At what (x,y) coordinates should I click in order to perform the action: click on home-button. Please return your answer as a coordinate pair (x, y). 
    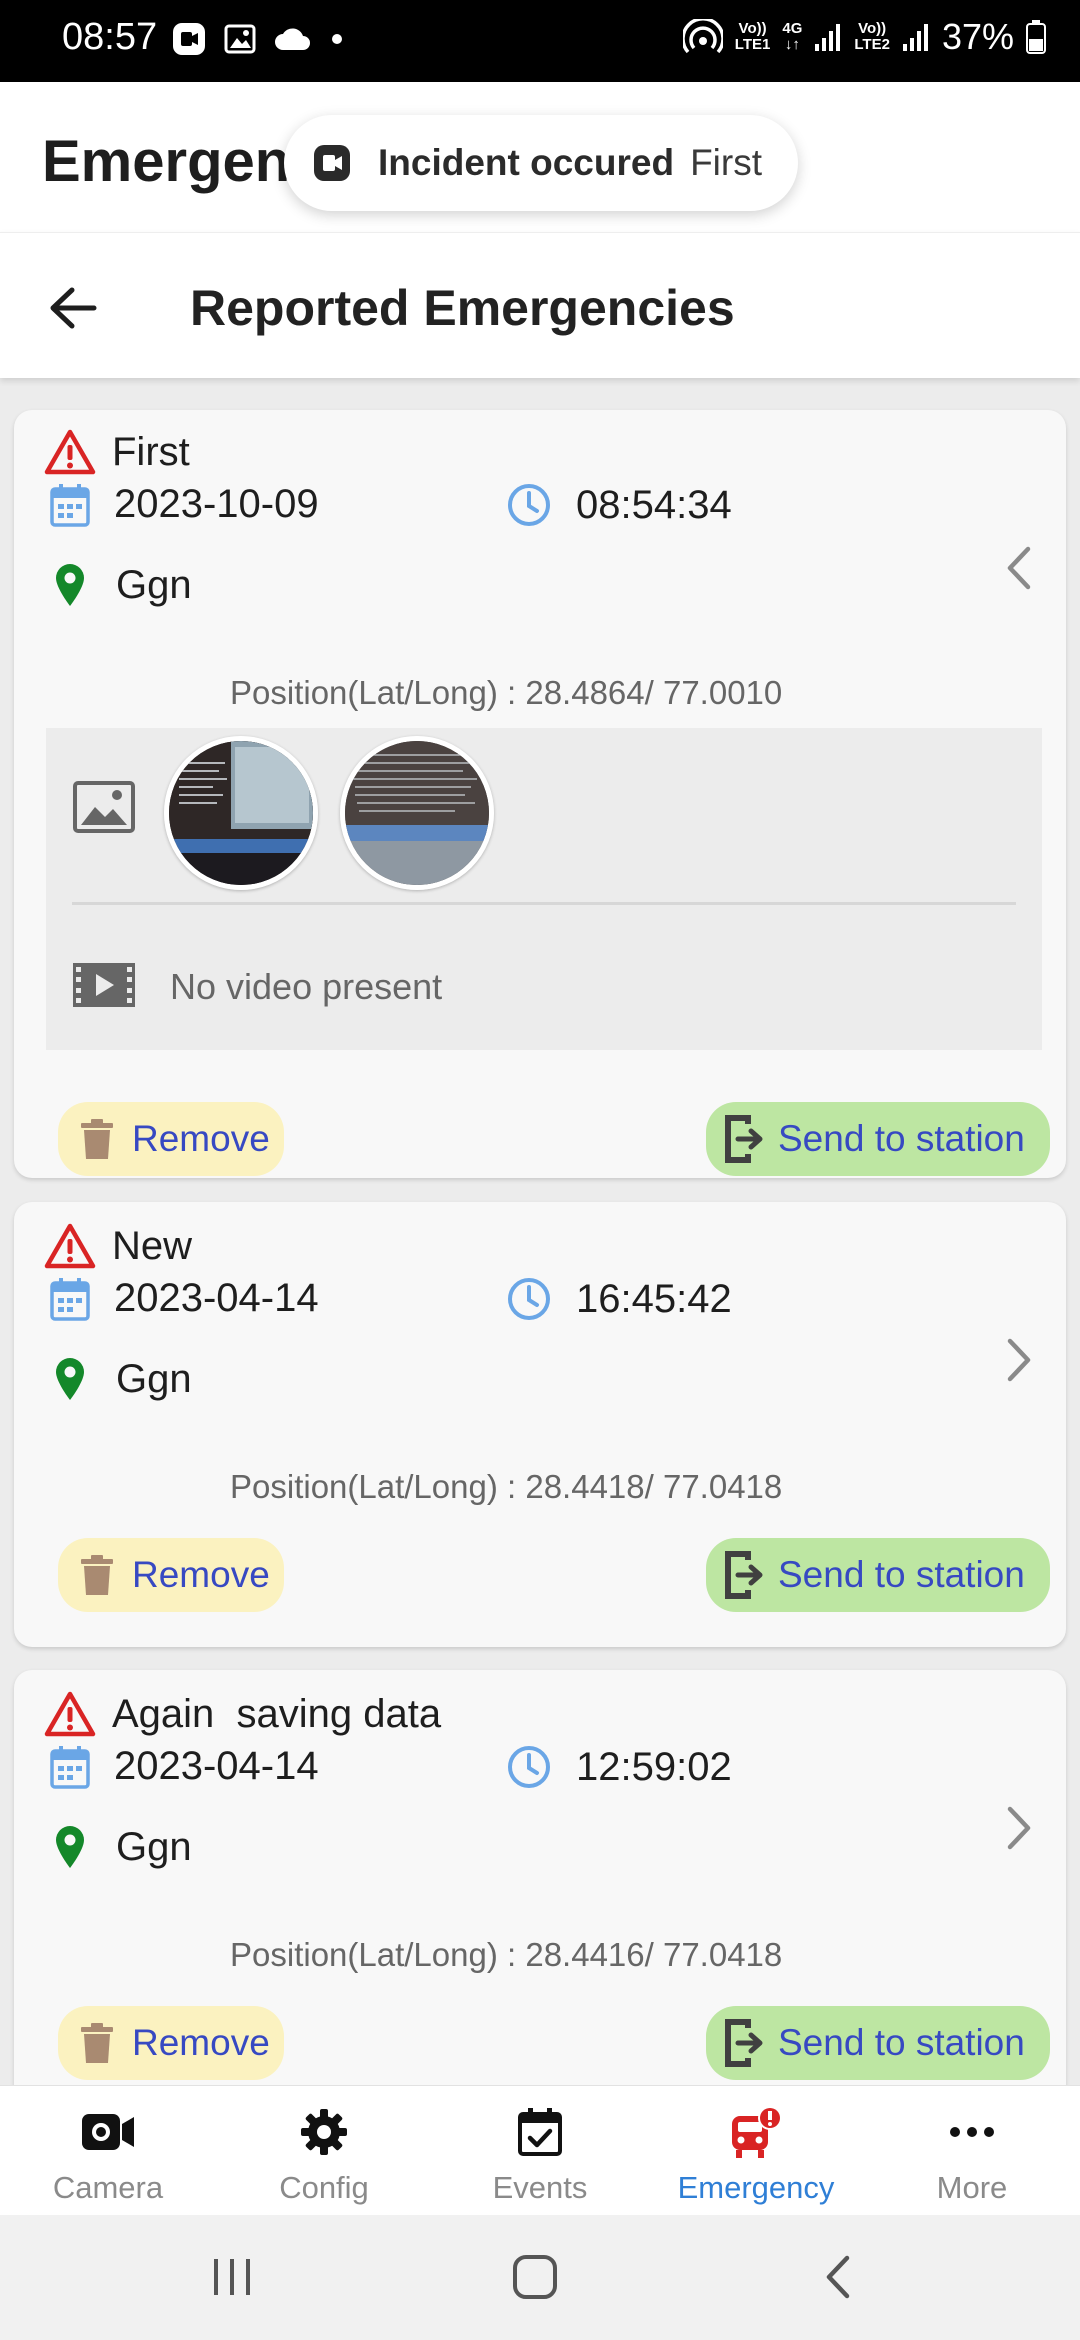
    Looking at the image, I should click on (535, 2277).